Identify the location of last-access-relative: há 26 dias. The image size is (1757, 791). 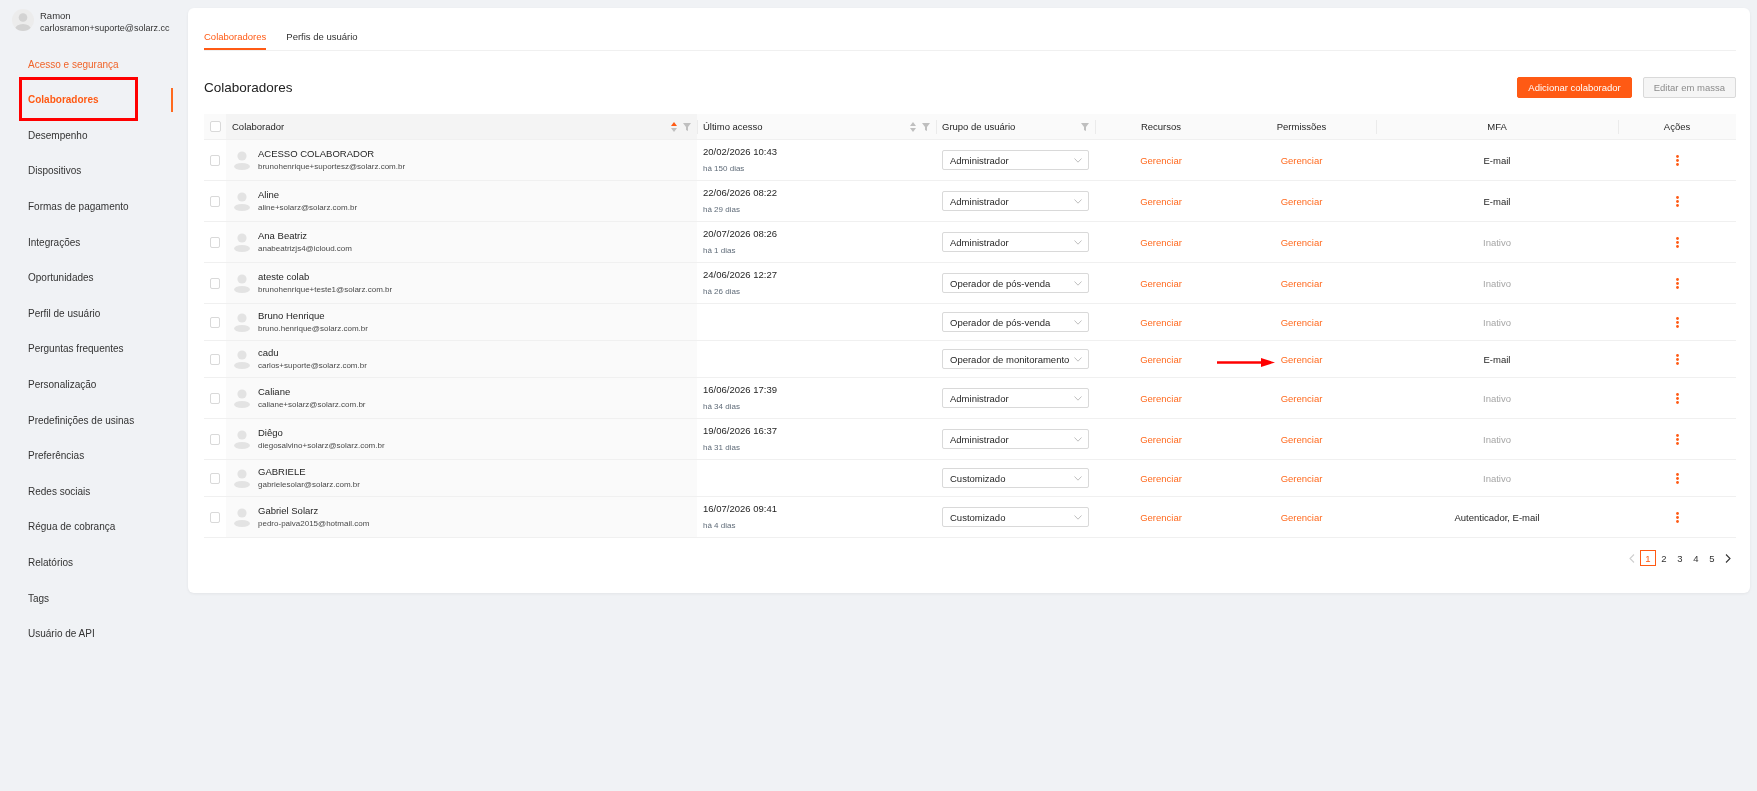
(721, 292).